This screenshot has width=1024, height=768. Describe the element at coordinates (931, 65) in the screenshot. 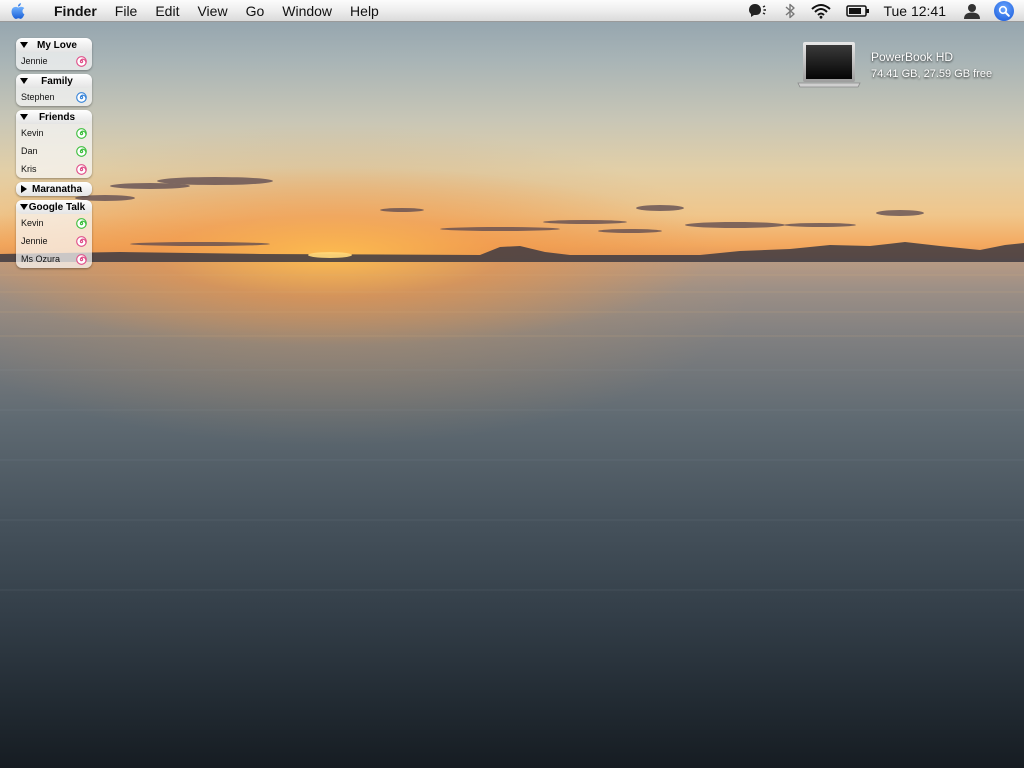

I see `drive-label: PowerBook HD 74.41 GB, 27.59 GB free` at that location.